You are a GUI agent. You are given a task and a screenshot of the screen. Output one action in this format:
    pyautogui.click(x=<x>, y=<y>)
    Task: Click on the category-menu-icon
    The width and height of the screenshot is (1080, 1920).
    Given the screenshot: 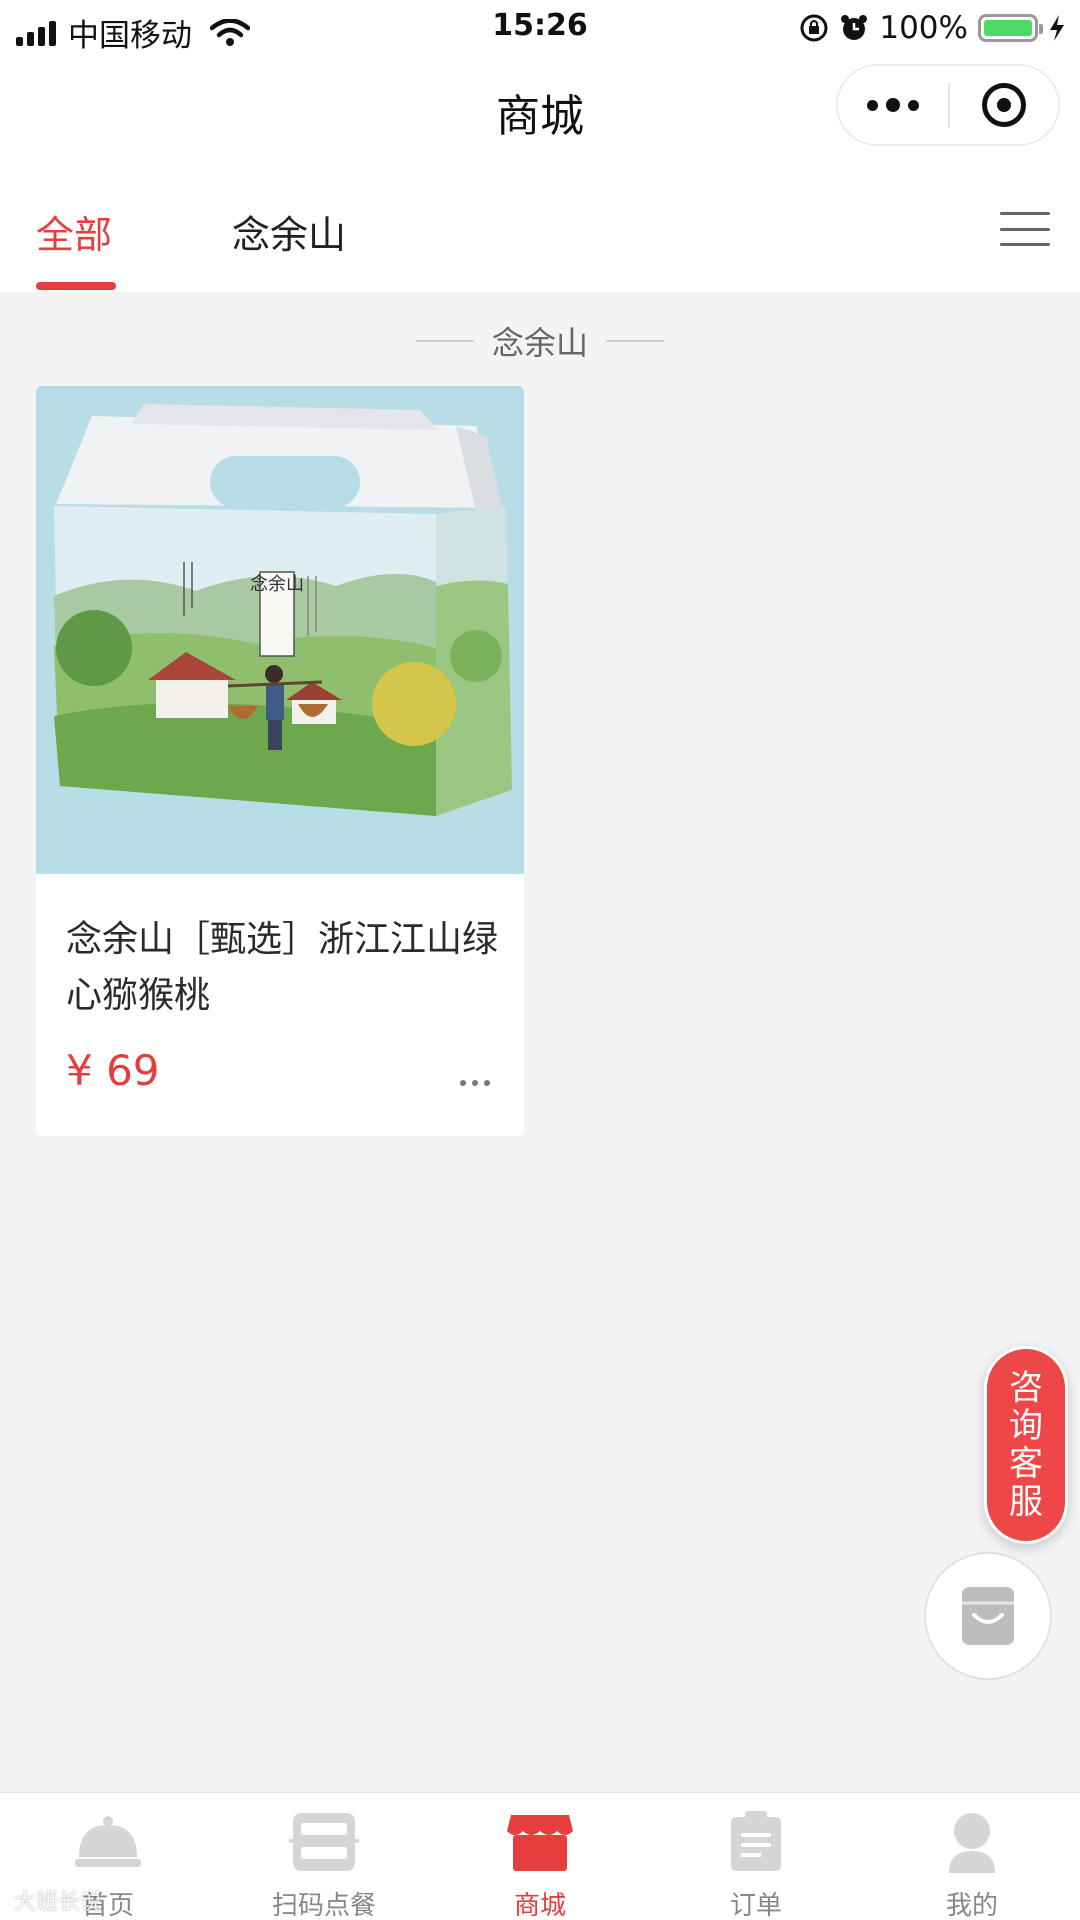 What is the action you would take?
    pyautogui.click(x=1025, y=229)
    